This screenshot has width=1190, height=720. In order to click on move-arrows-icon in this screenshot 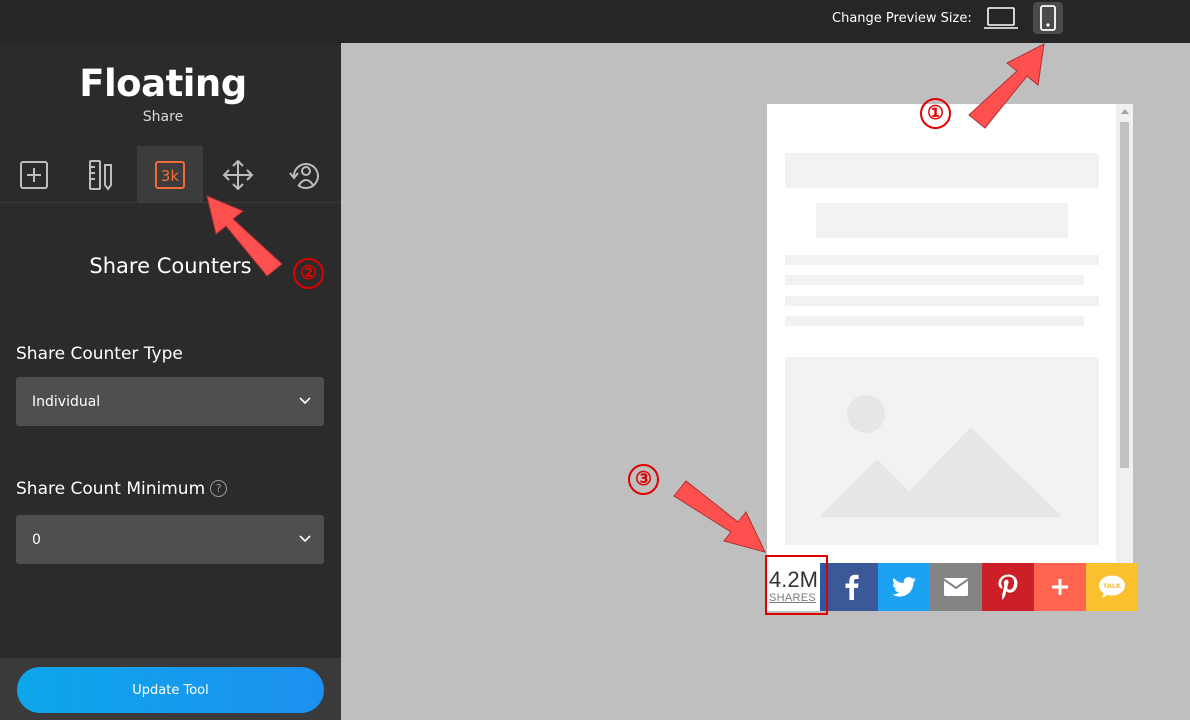, I will do `click(238, 174)`.